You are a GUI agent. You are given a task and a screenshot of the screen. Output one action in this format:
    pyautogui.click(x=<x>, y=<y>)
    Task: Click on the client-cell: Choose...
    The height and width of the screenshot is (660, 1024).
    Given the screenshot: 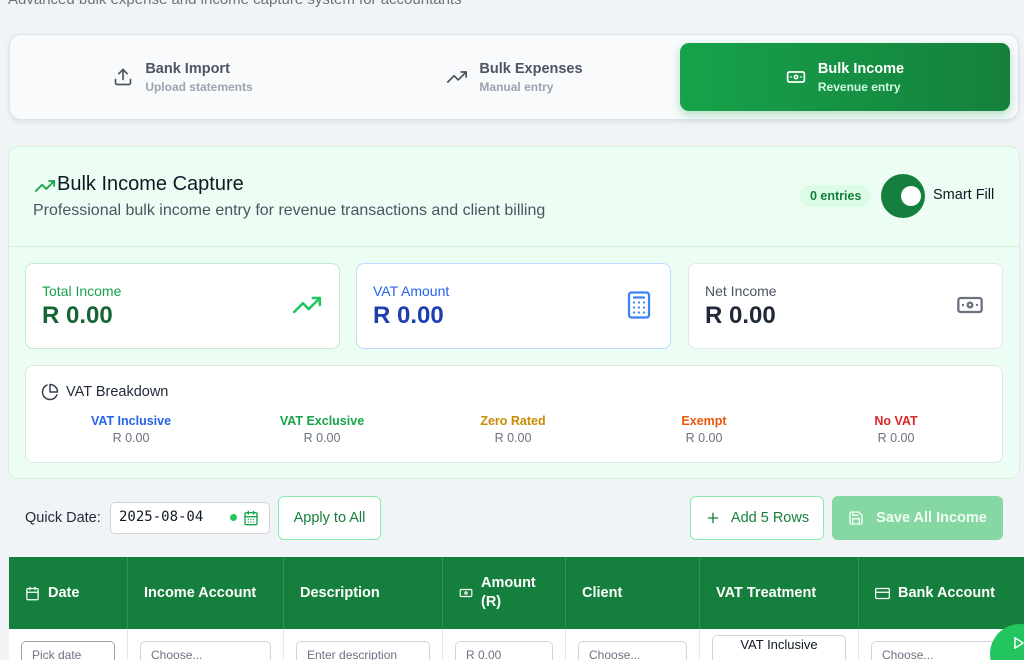 What is the action you would take?
    pyautogui.click(x=633, y=644)
    